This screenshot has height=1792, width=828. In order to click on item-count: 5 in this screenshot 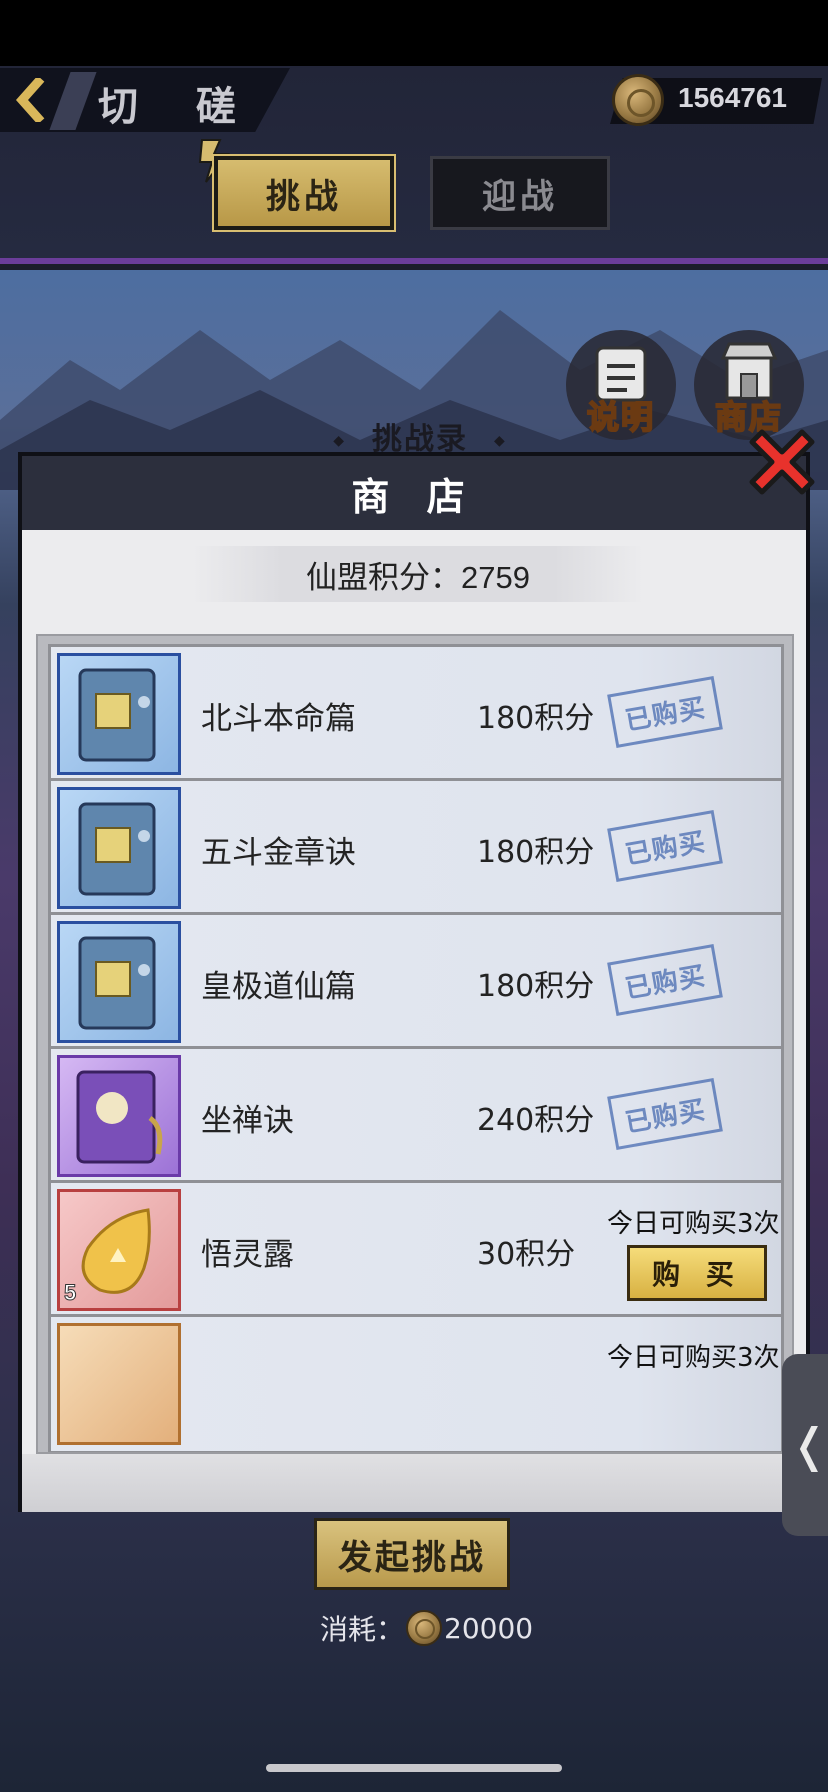, I will do `click(70, 1293)`.